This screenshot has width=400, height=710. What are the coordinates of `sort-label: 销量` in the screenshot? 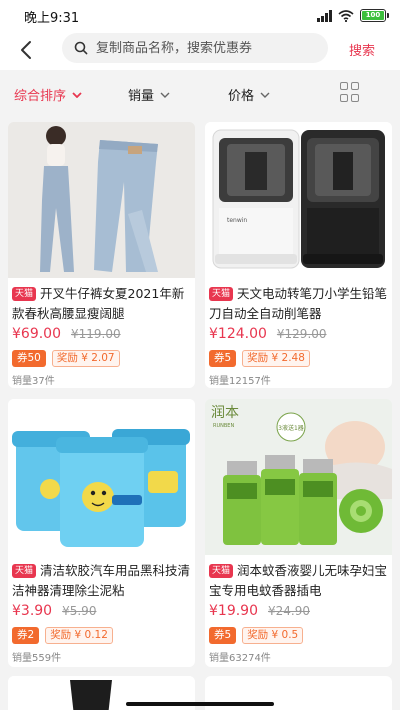 It's located at (141, 96).